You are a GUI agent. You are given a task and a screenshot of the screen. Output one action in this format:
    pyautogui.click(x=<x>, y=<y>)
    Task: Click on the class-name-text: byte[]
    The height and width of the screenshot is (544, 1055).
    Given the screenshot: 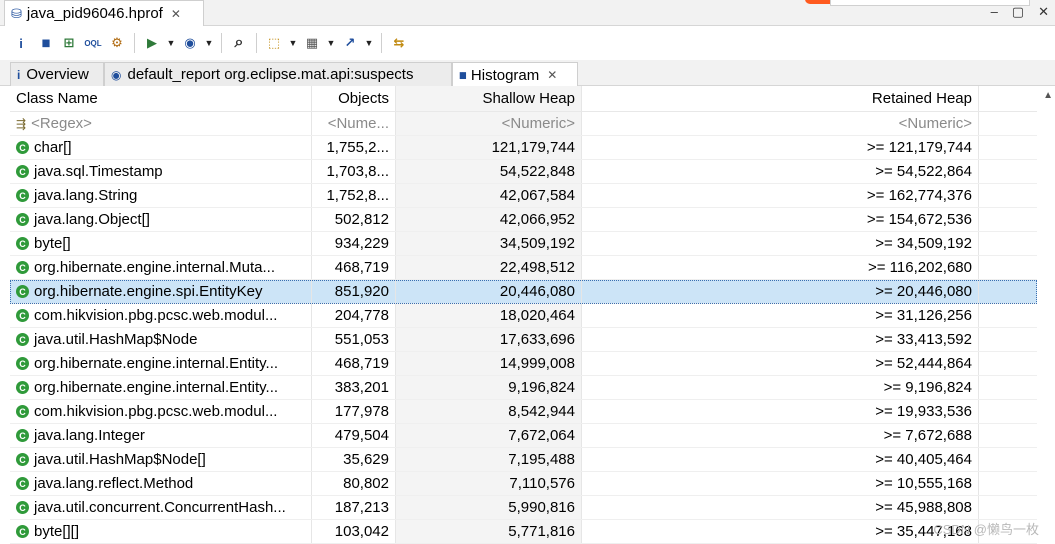 What is the action you would take?
    pyautogui.click(x=52, y=243)
    